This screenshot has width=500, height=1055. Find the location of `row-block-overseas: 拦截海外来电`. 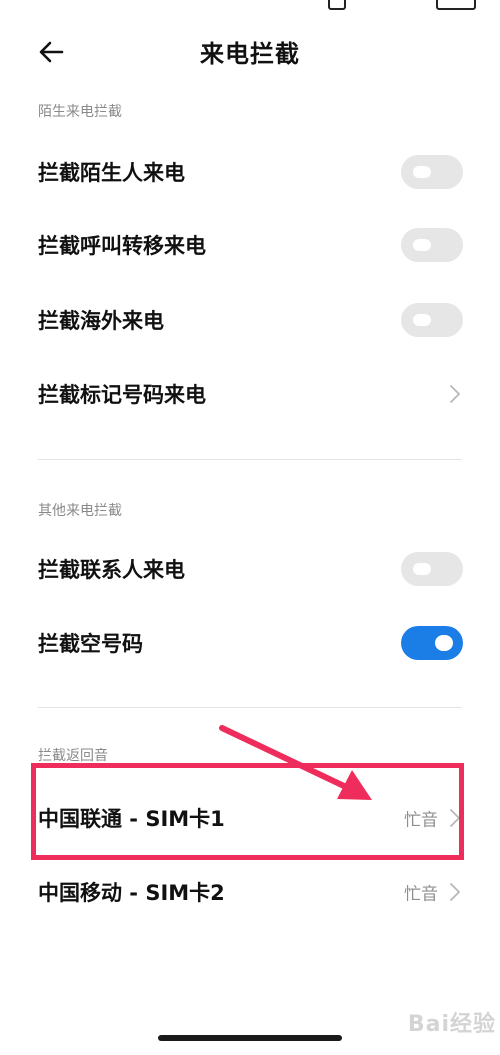

row-block-overseas: 拦截海外来电 is located at coordinates (250, 320).